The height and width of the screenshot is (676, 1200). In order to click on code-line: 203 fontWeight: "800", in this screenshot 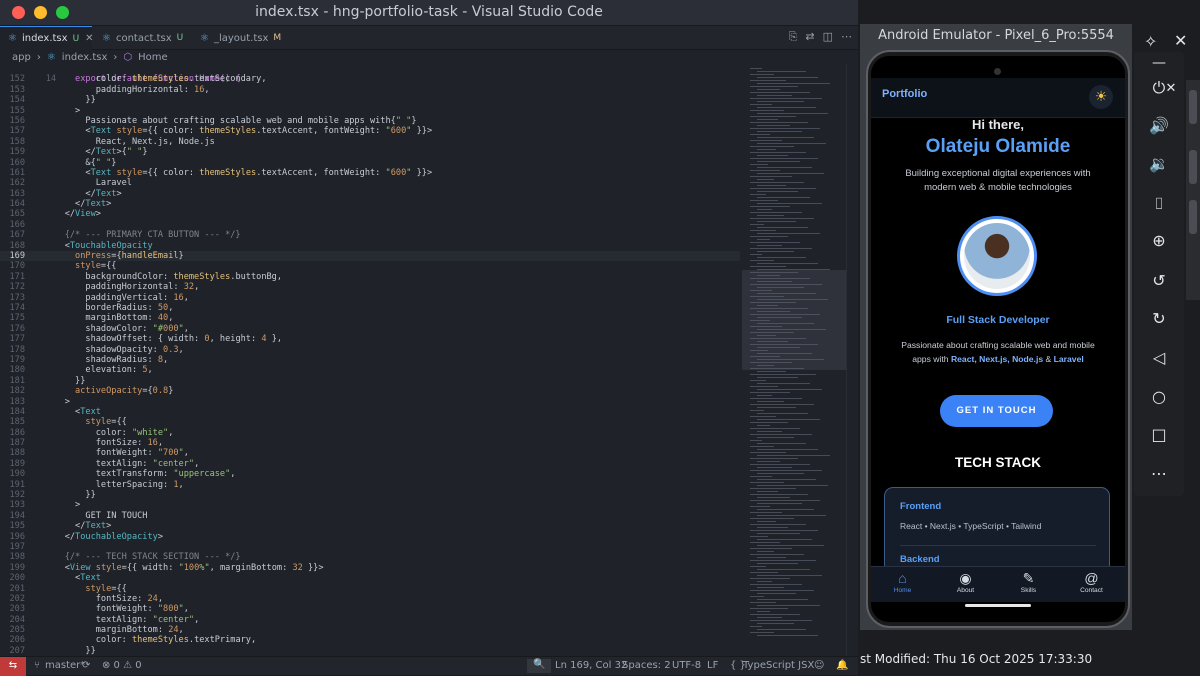, I will do `click(370, 609)`.